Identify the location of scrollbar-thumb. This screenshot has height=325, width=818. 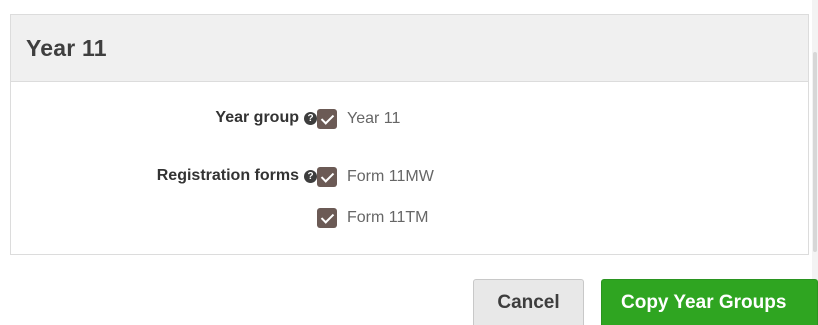
(815, 152).